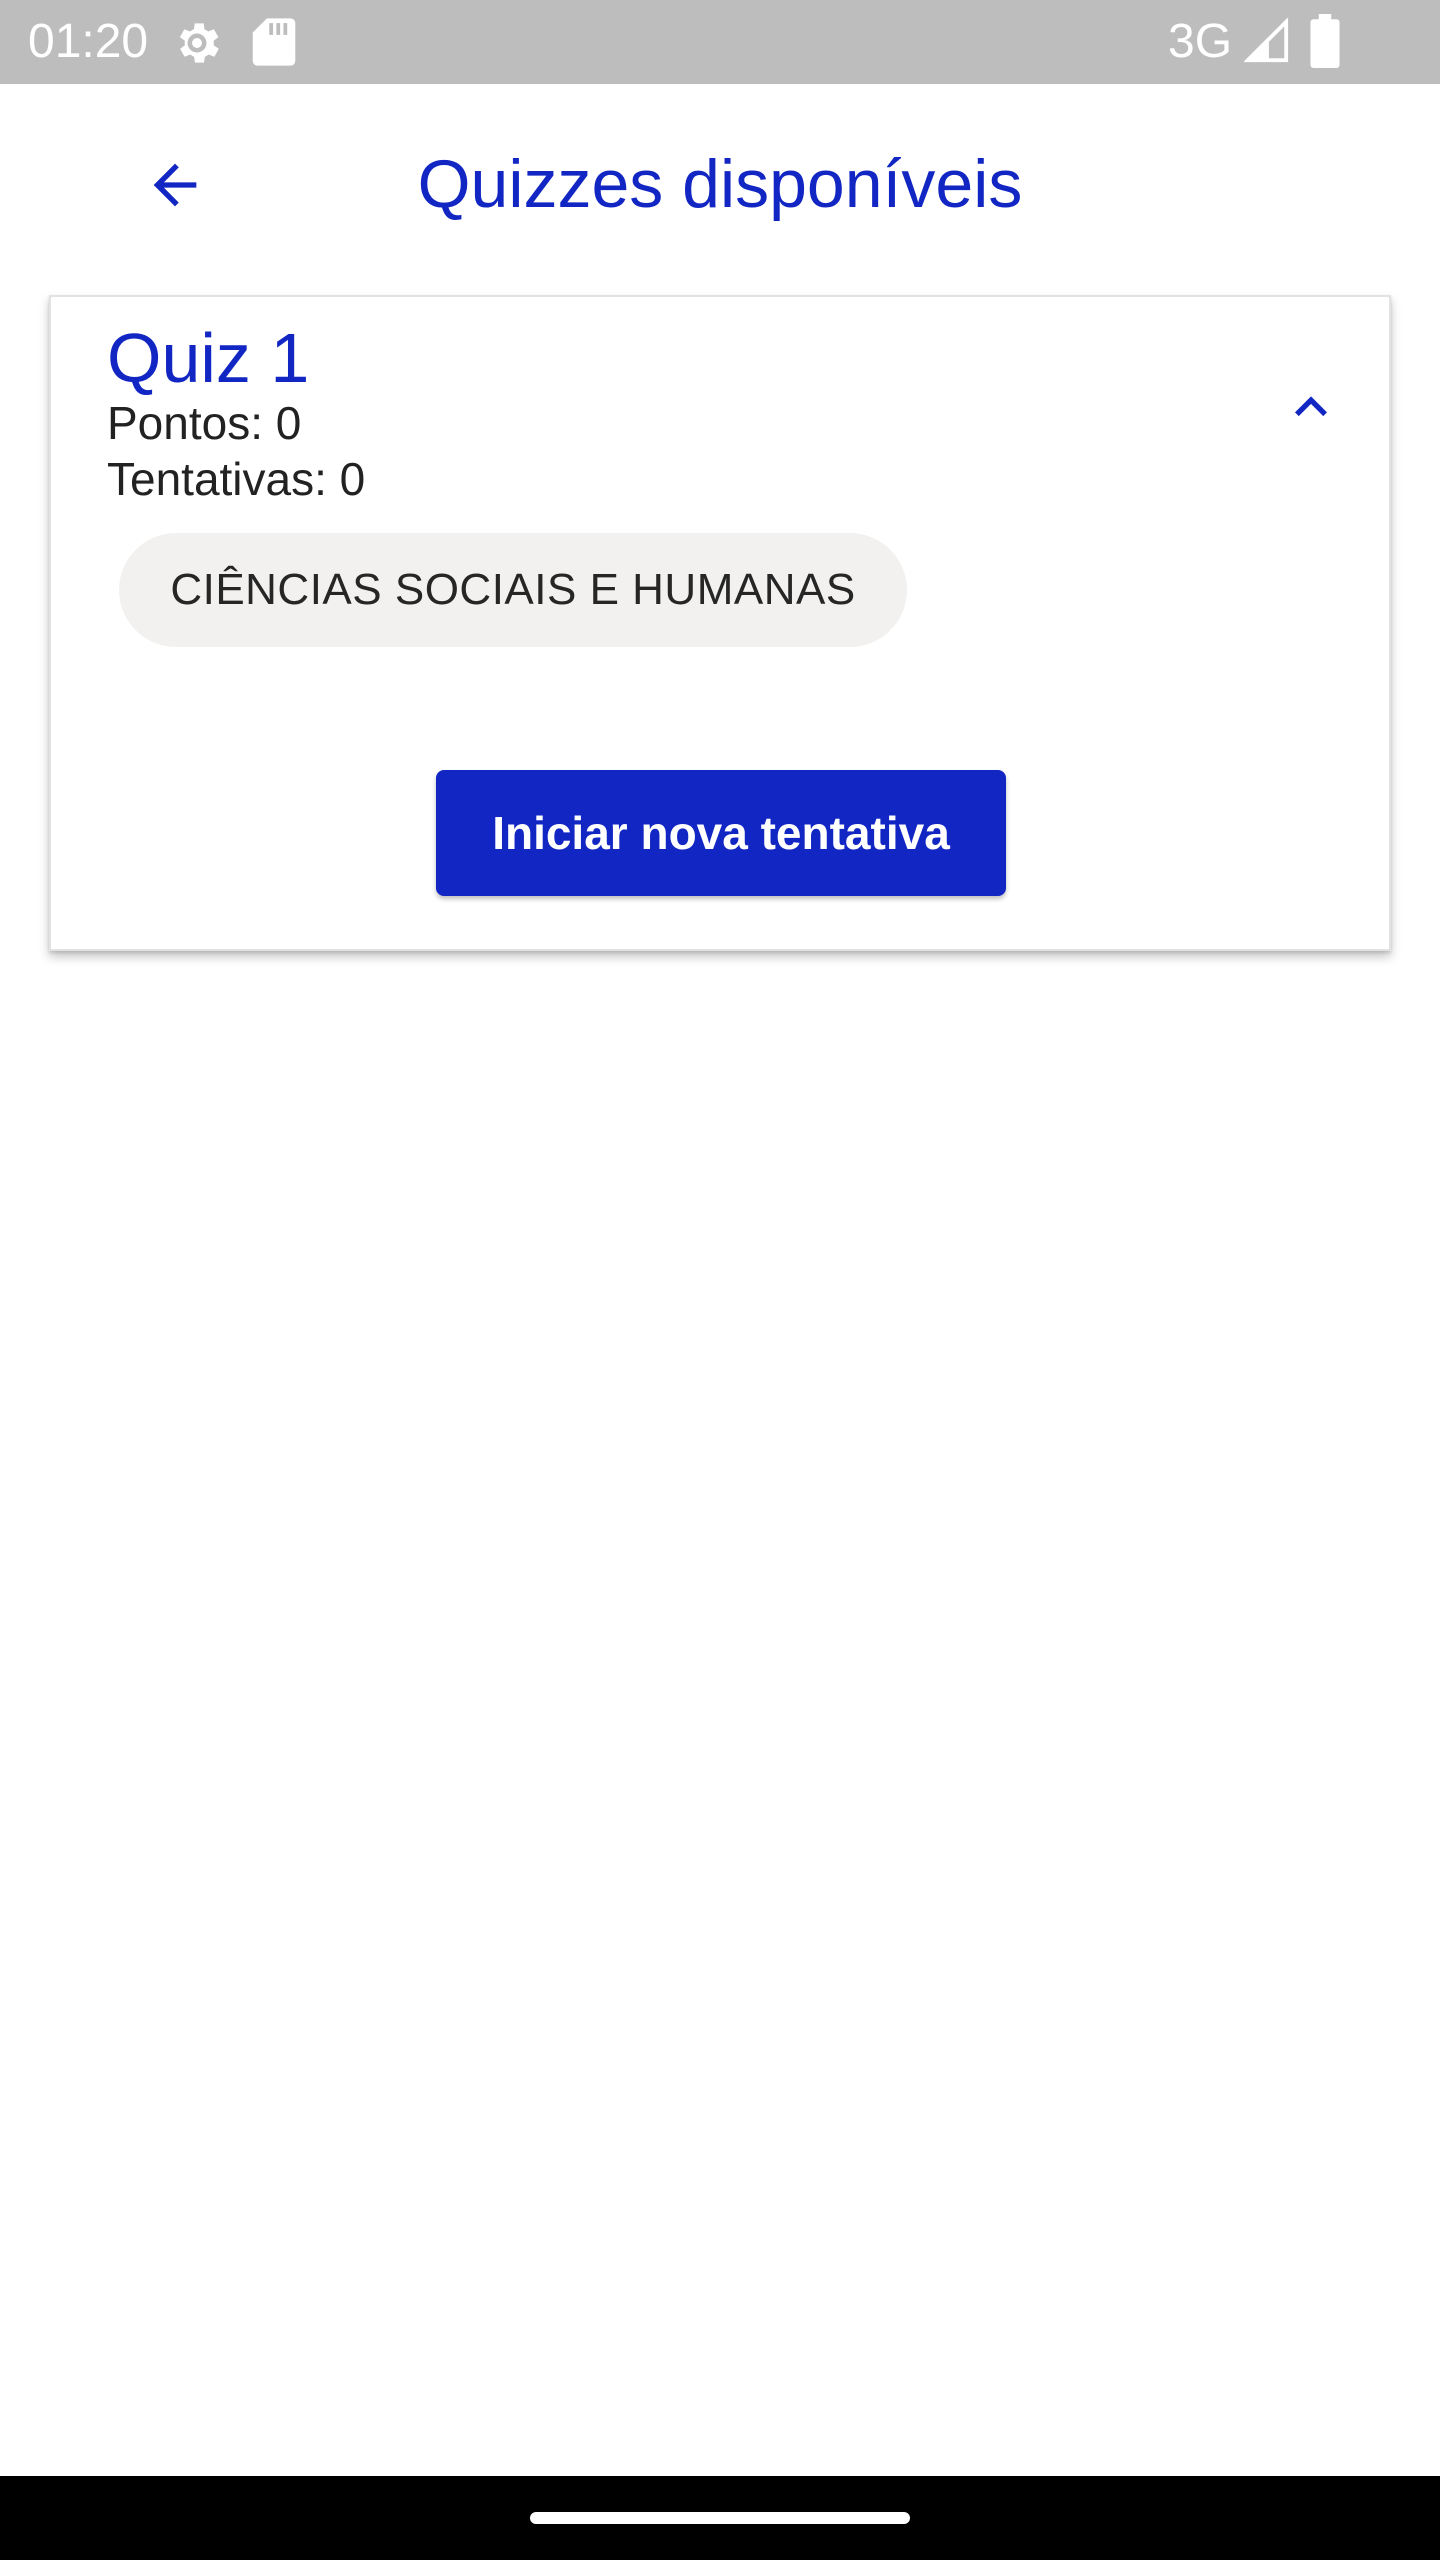 The width and height of the screenshot is (1440, 2560). What do you see at coordinates (197, 45) in the screenshot?
I see `settings-gear-icon` at bounding box center [197, 45].